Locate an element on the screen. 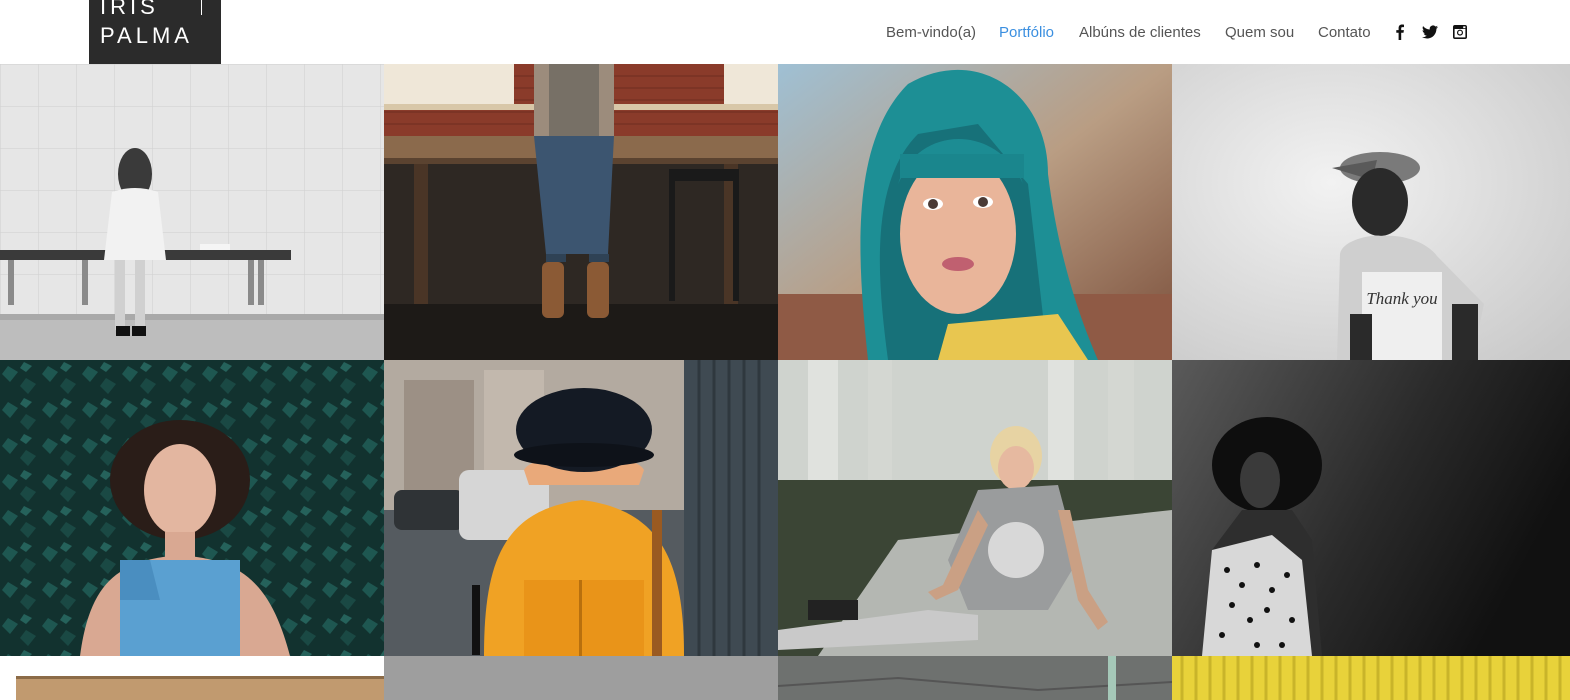 This screenshot has height=700, width=1570. wooden-sign-photo is located at coordinates (192, 678).